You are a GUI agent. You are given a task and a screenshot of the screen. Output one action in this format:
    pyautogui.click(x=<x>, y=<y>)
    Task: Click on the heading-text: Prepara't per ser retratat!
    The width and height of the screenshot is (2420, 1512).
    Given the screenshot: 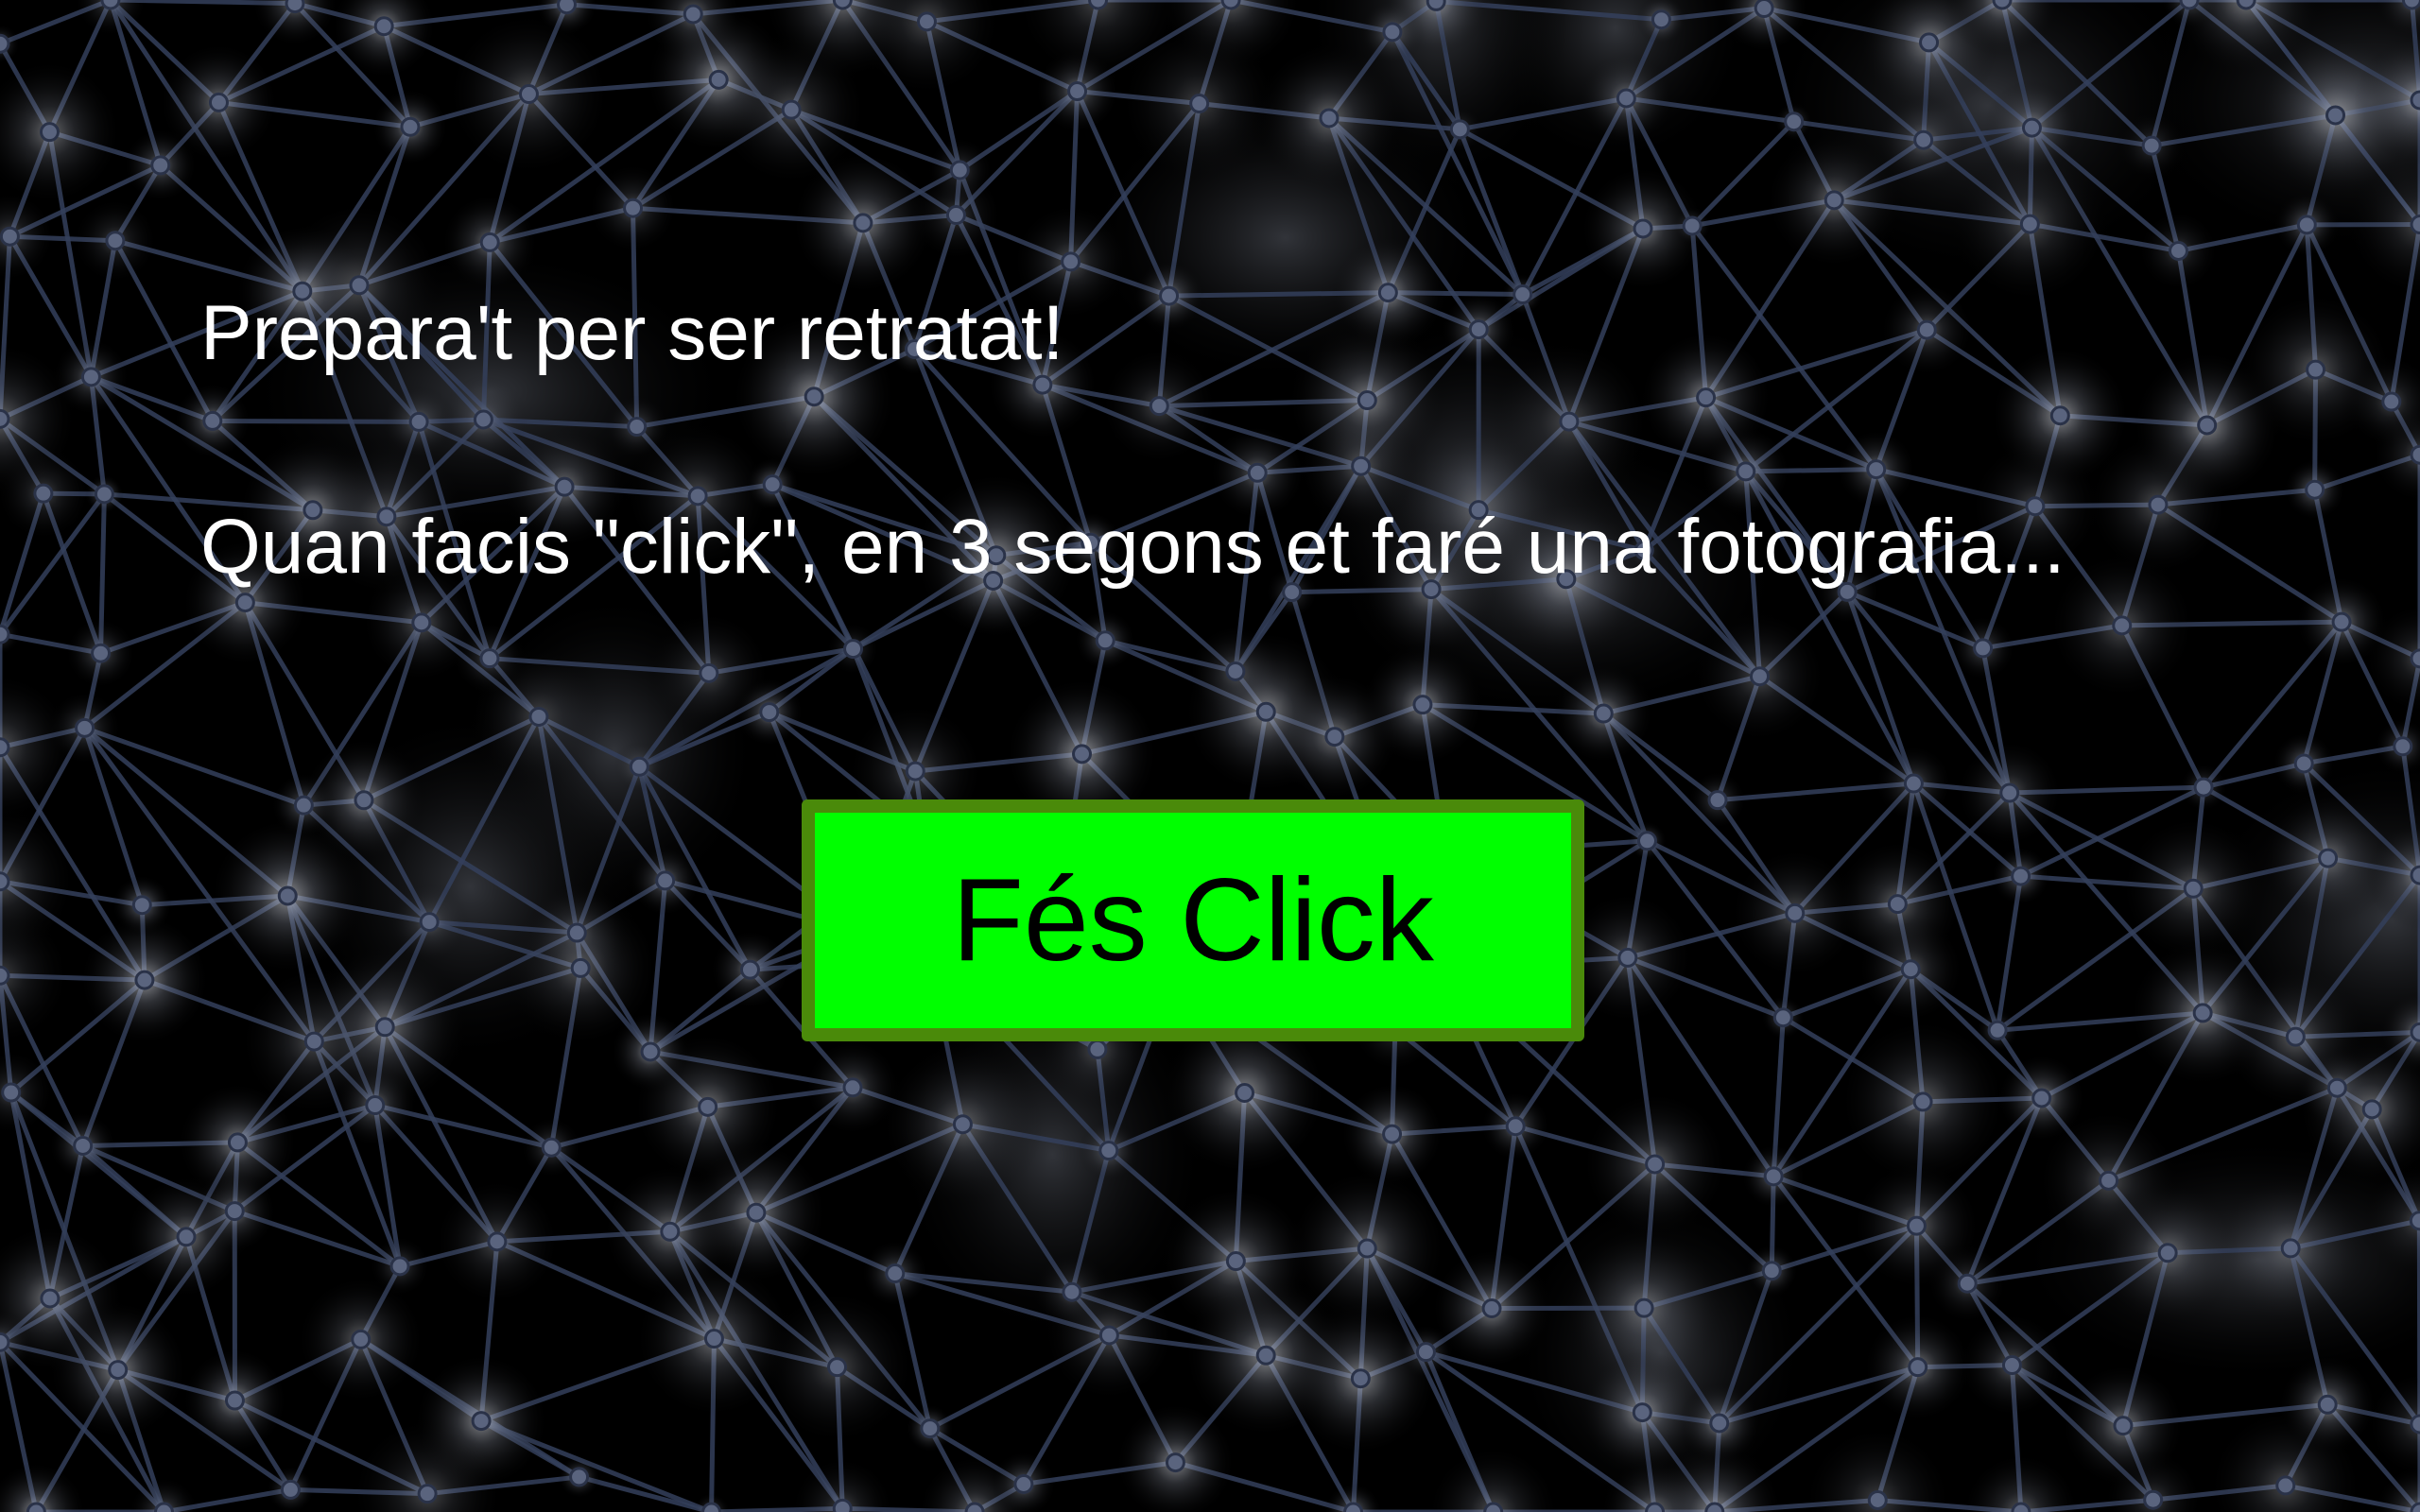 What is the action you would take?
    pyautogui.click(x=632, y=333)
    